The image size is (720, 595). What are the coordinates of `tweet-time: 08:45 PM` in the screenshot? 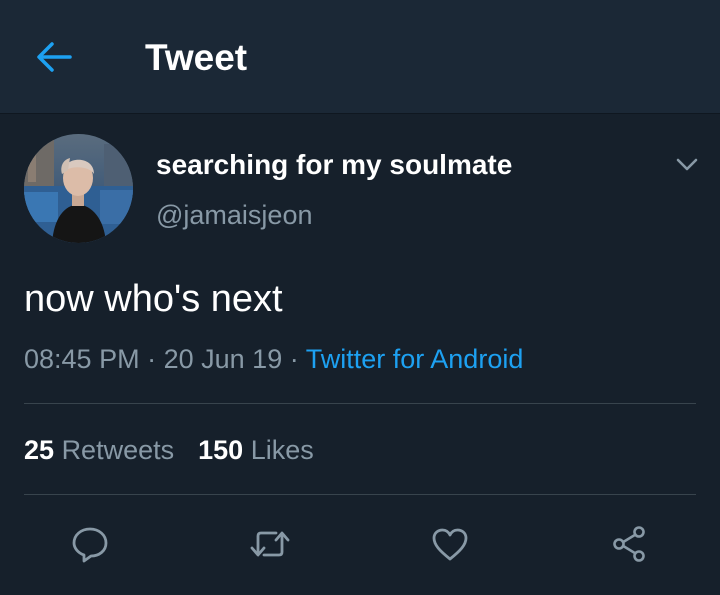 It's located at (82, 359).